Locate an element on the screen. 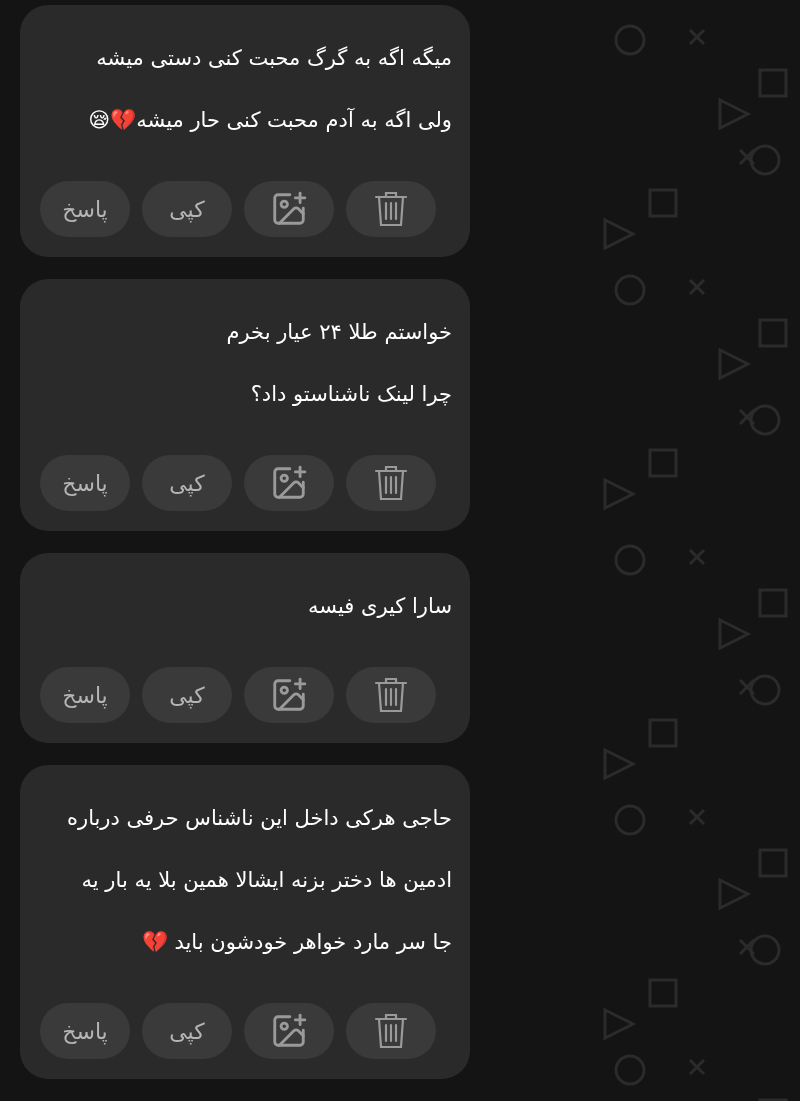 This screenshot has width=800, height=1101. message-text: حاجی هرکی داخل این ناشناس حرفی درباره is located at coordinates (259, 818).